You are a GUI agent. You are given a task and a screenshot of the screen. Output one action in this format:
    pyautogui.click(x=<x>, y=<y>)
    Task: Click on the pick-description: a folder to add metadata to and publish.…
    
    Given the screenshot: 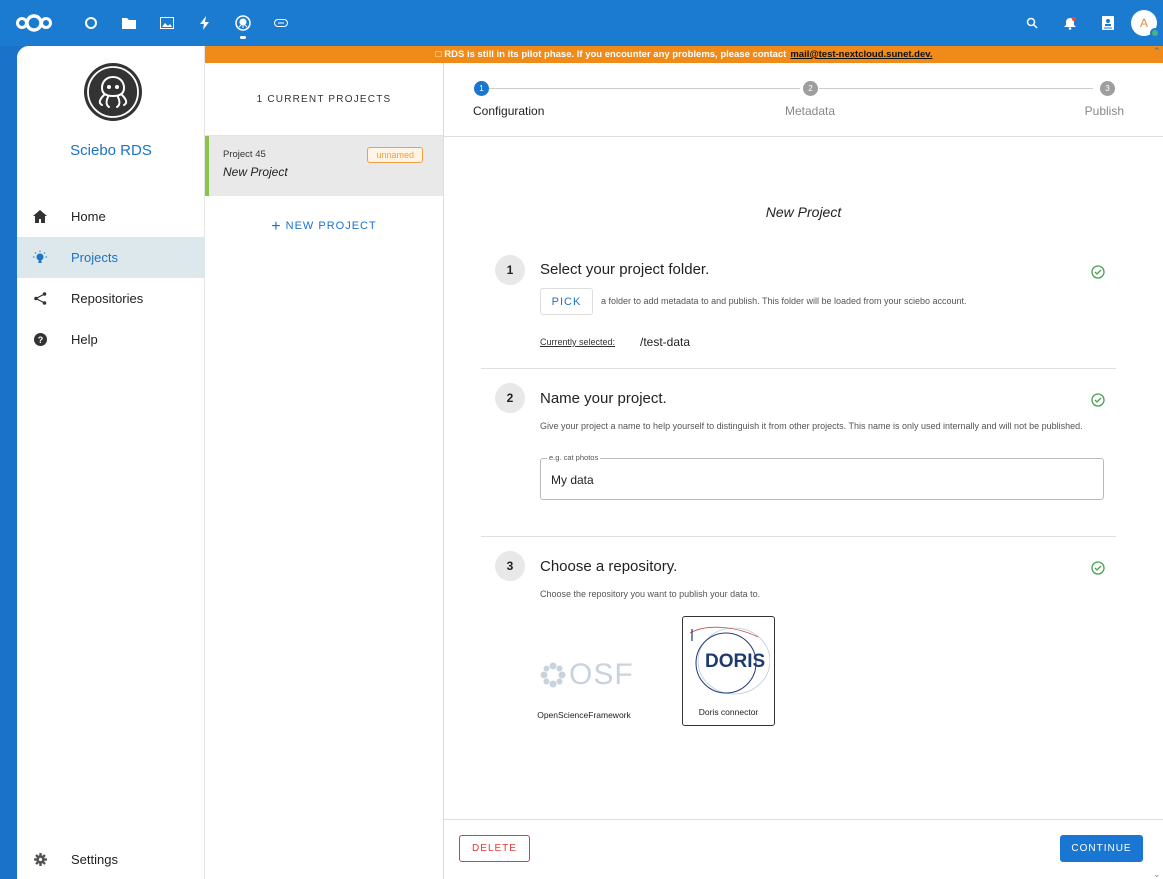 What is the action you would take?
    pyautogui.click(x=784, y=301)
    